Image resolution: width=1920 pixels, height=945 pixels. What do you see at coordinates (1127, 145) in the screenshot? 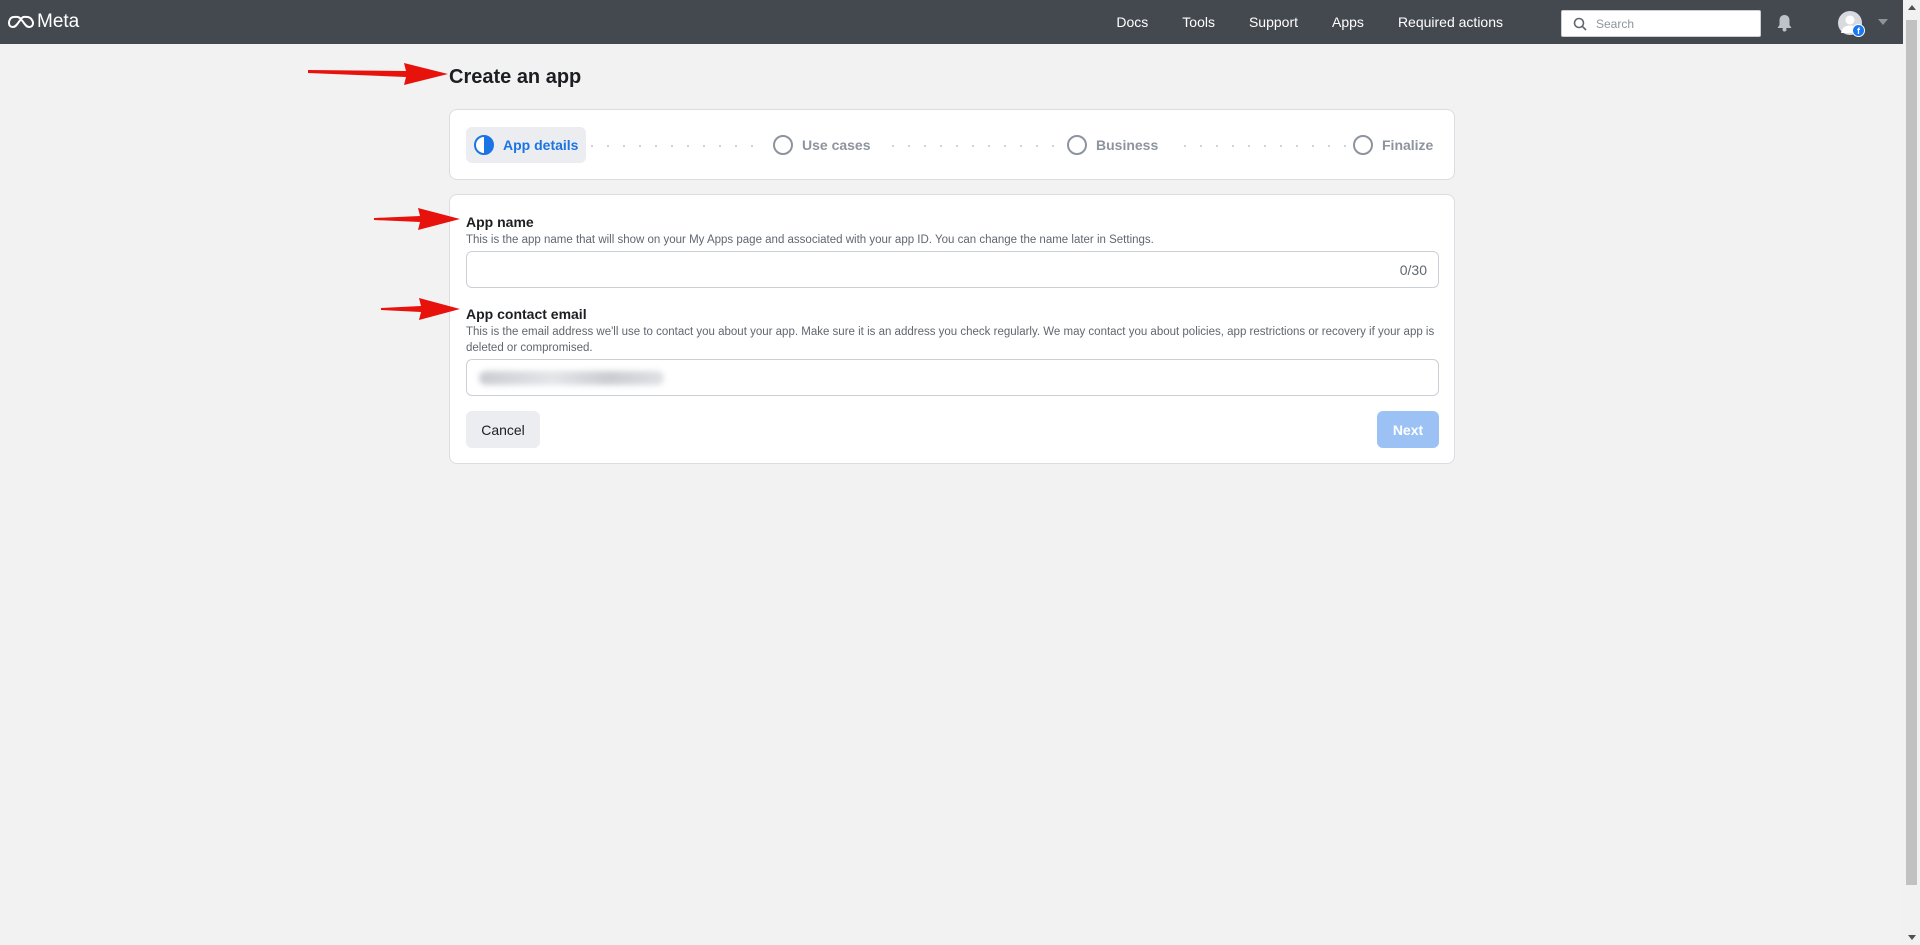
I see `step-label: Business` at bounding box center [1127, 145].